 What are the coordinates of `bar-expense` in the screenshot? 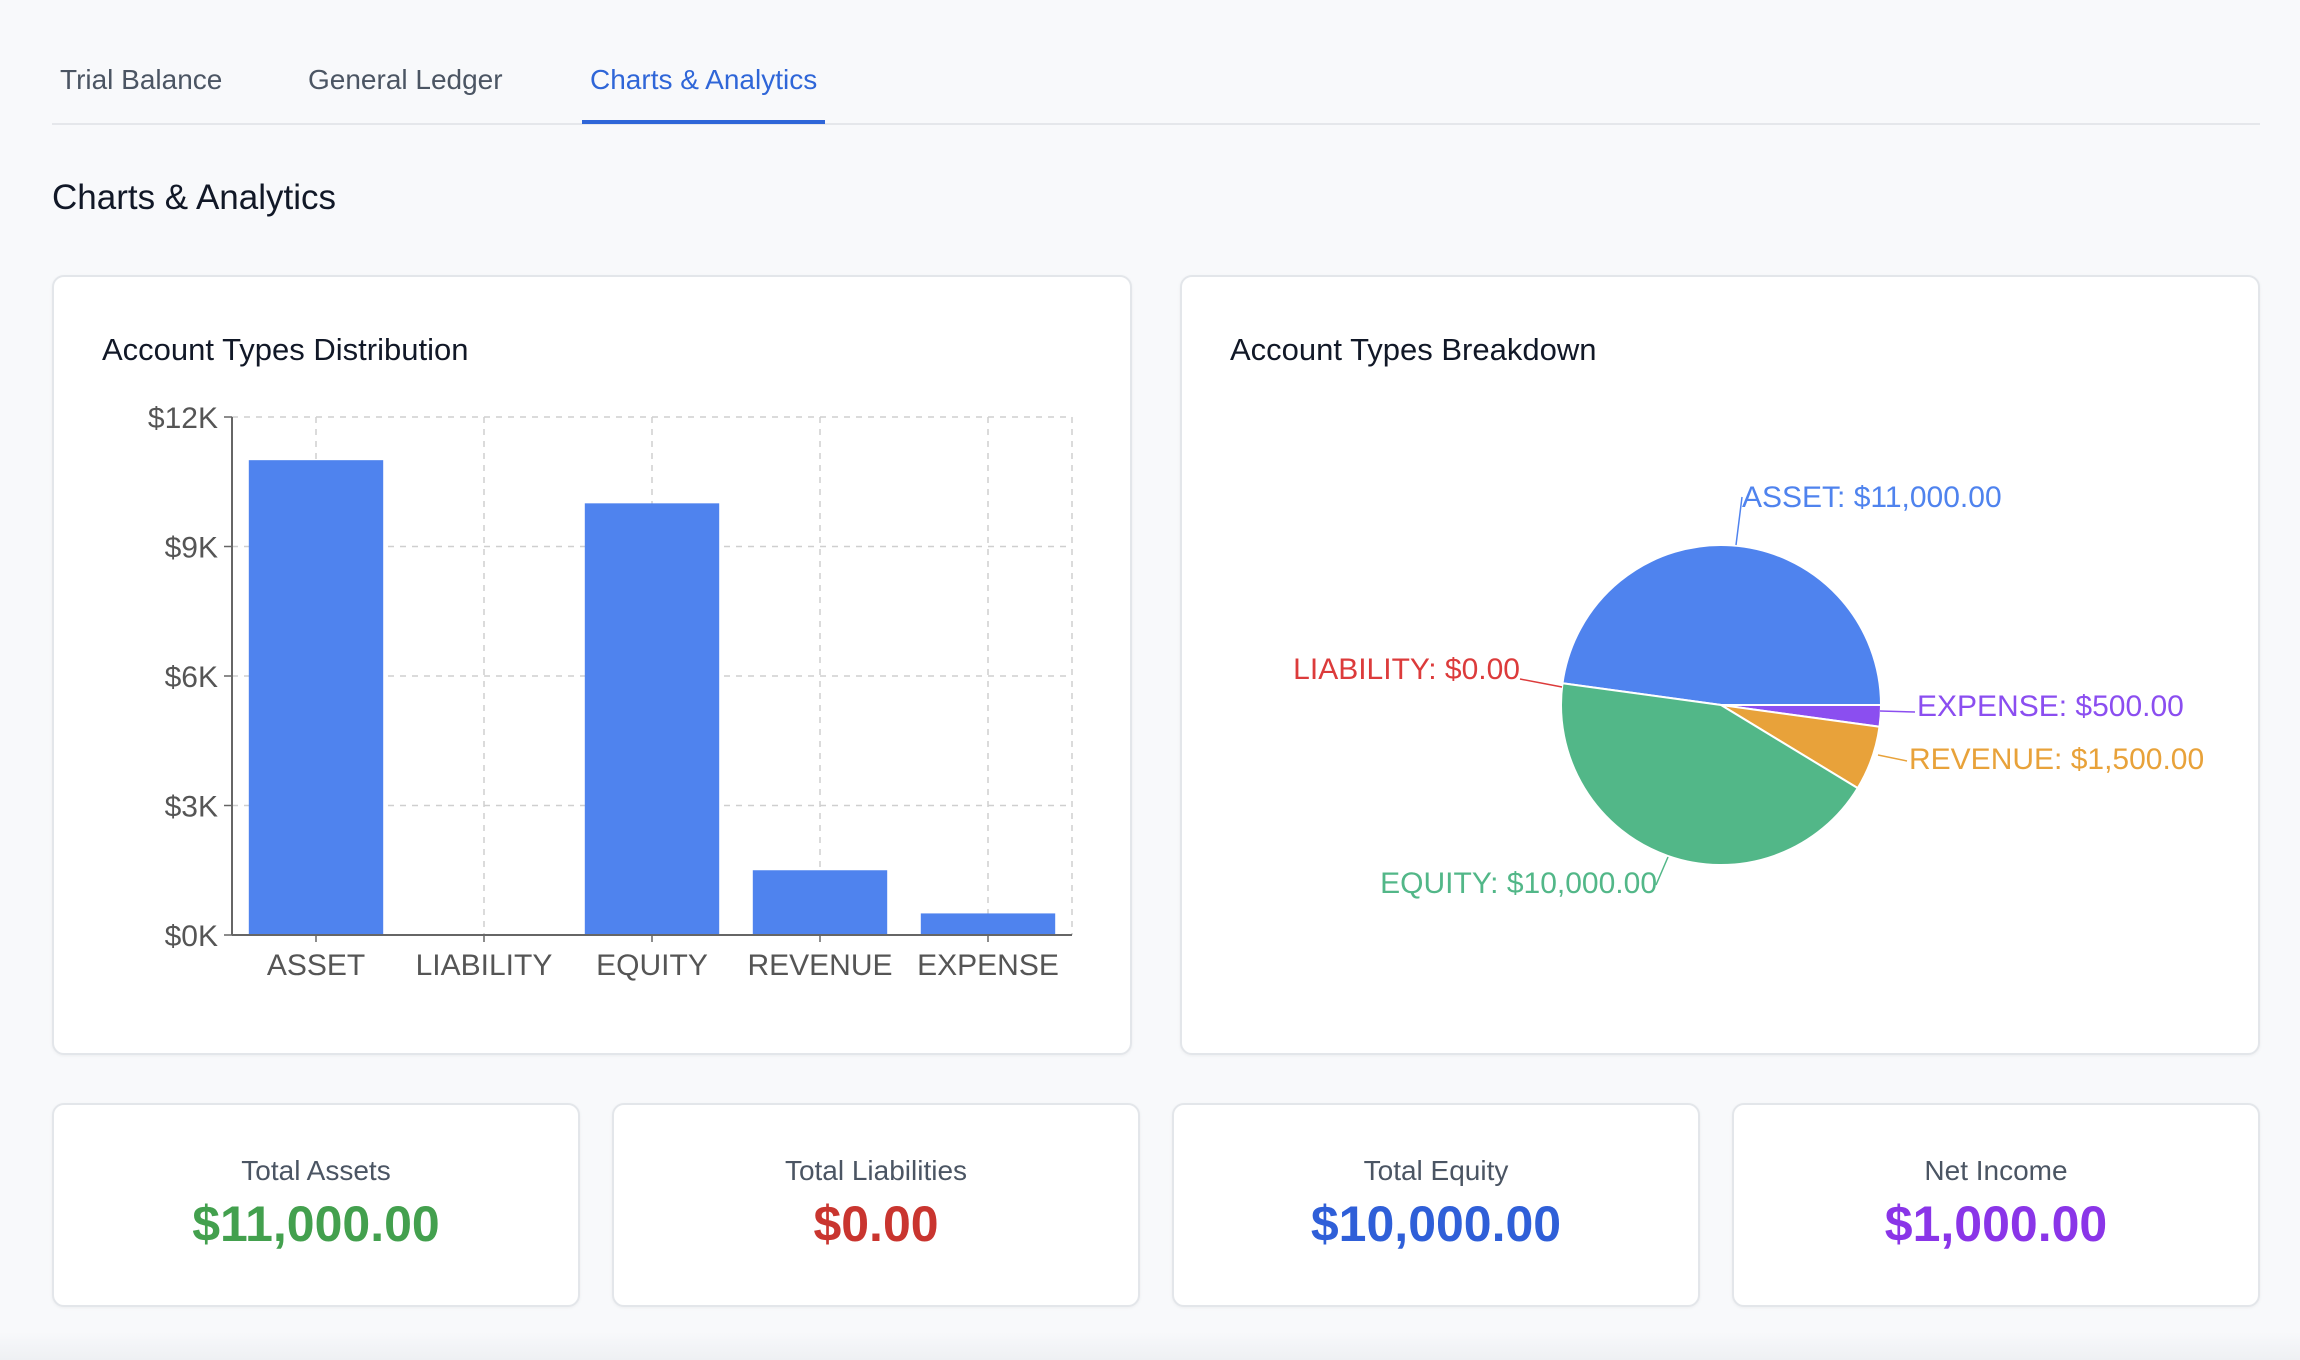 It's located at (988, 924).